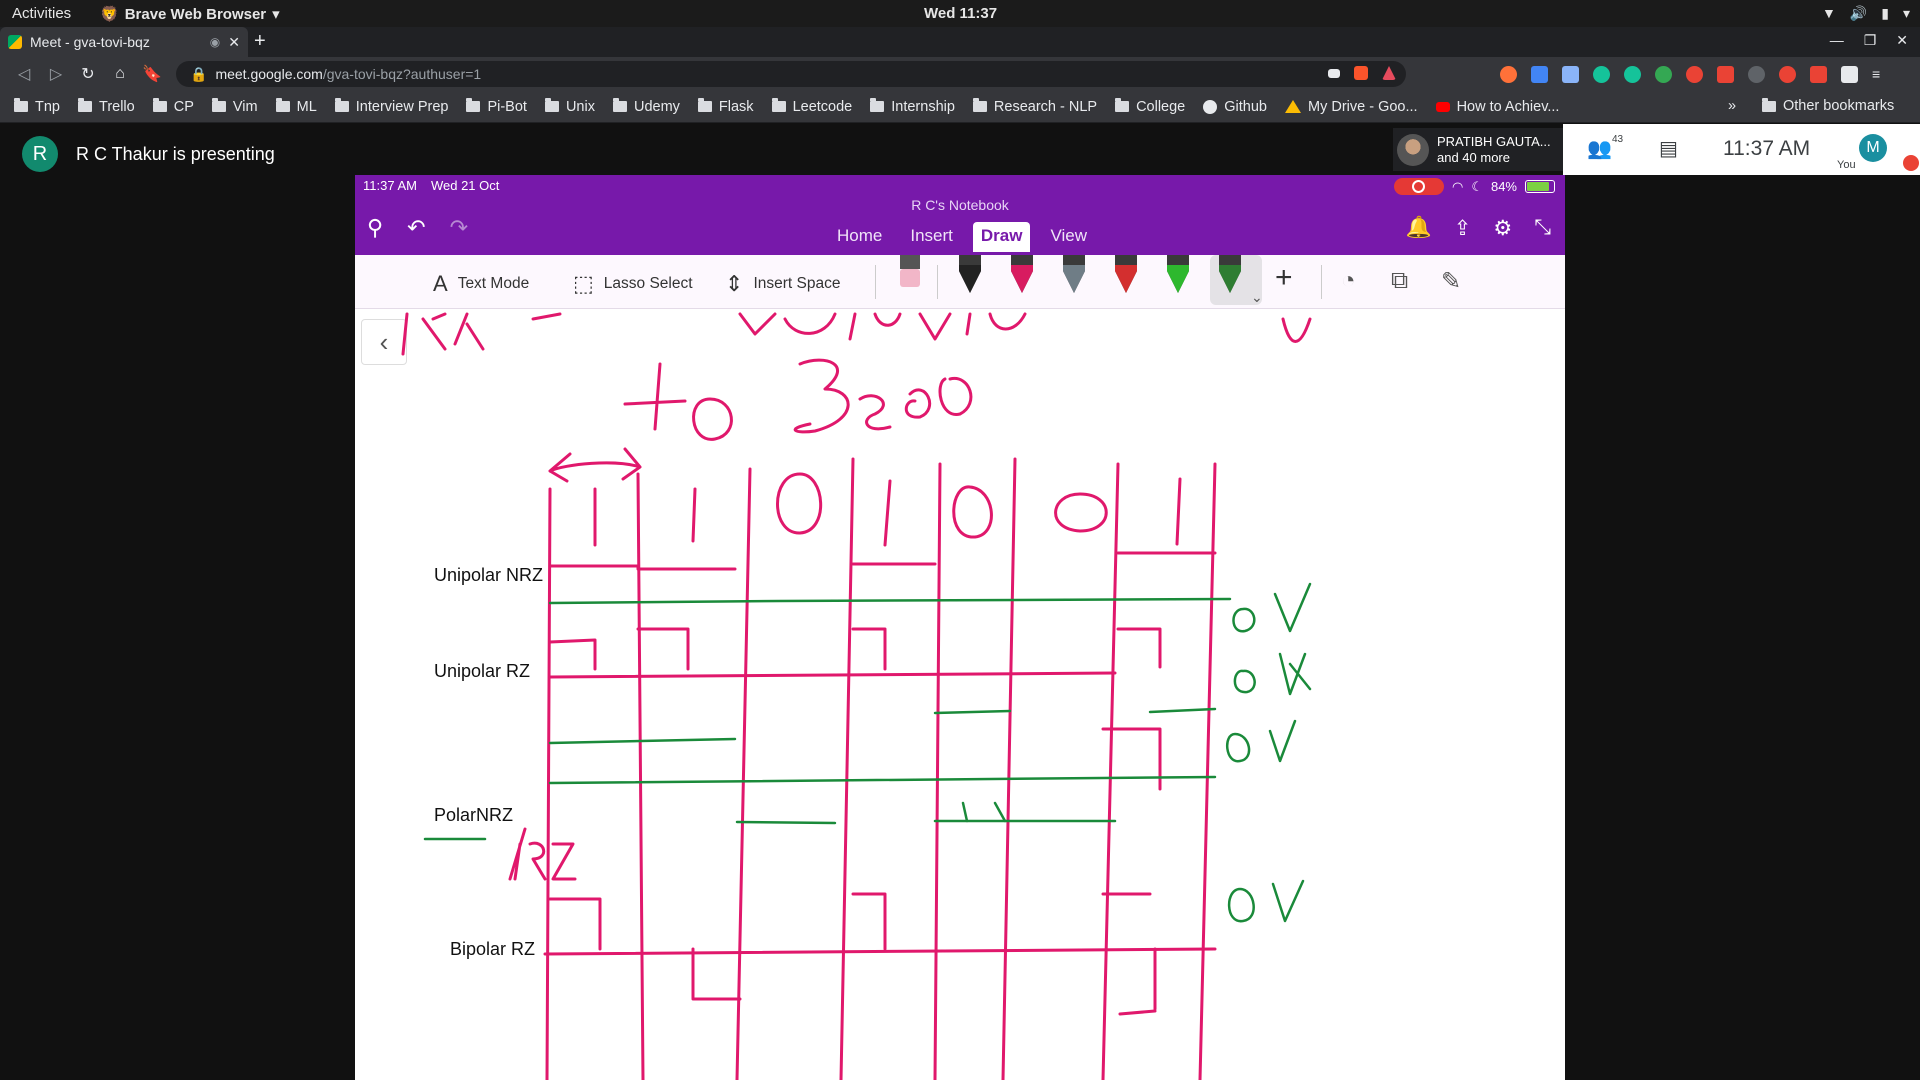 This screenshot has width=1920, height=1080. Describe the element at coordinates (1001, 237) in the screenshot. I see `tab-draw: Draw` at that location.